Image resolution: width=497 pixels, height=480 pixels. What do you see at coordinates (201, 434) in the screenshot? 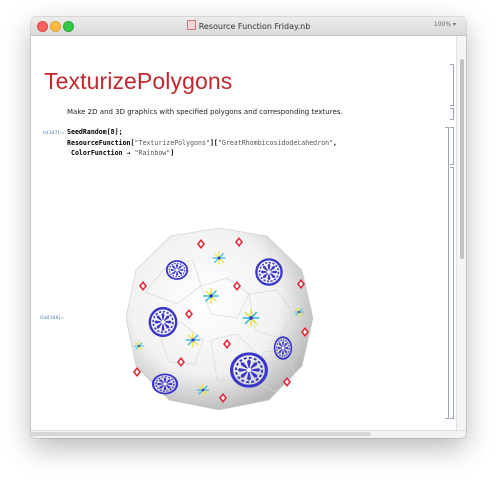
I see `horizontal-scroll-thumb` at bounding box center [201, 434].